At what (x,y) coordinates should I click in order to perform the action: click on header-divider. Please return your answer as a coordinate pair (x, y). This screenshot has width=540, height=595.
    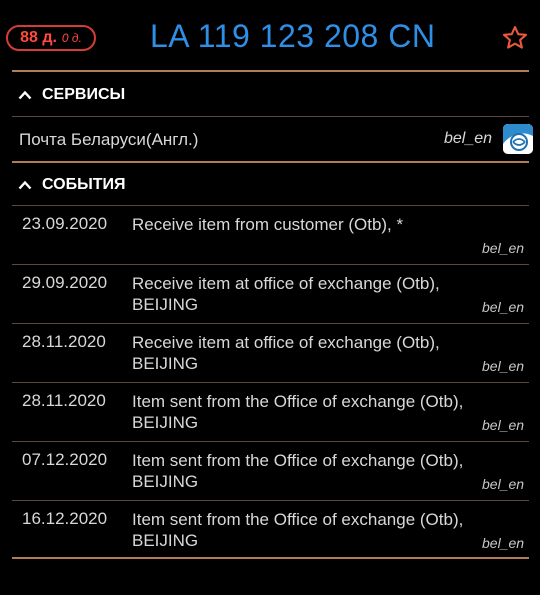
    Looking at the image, I should click on (270, 71).